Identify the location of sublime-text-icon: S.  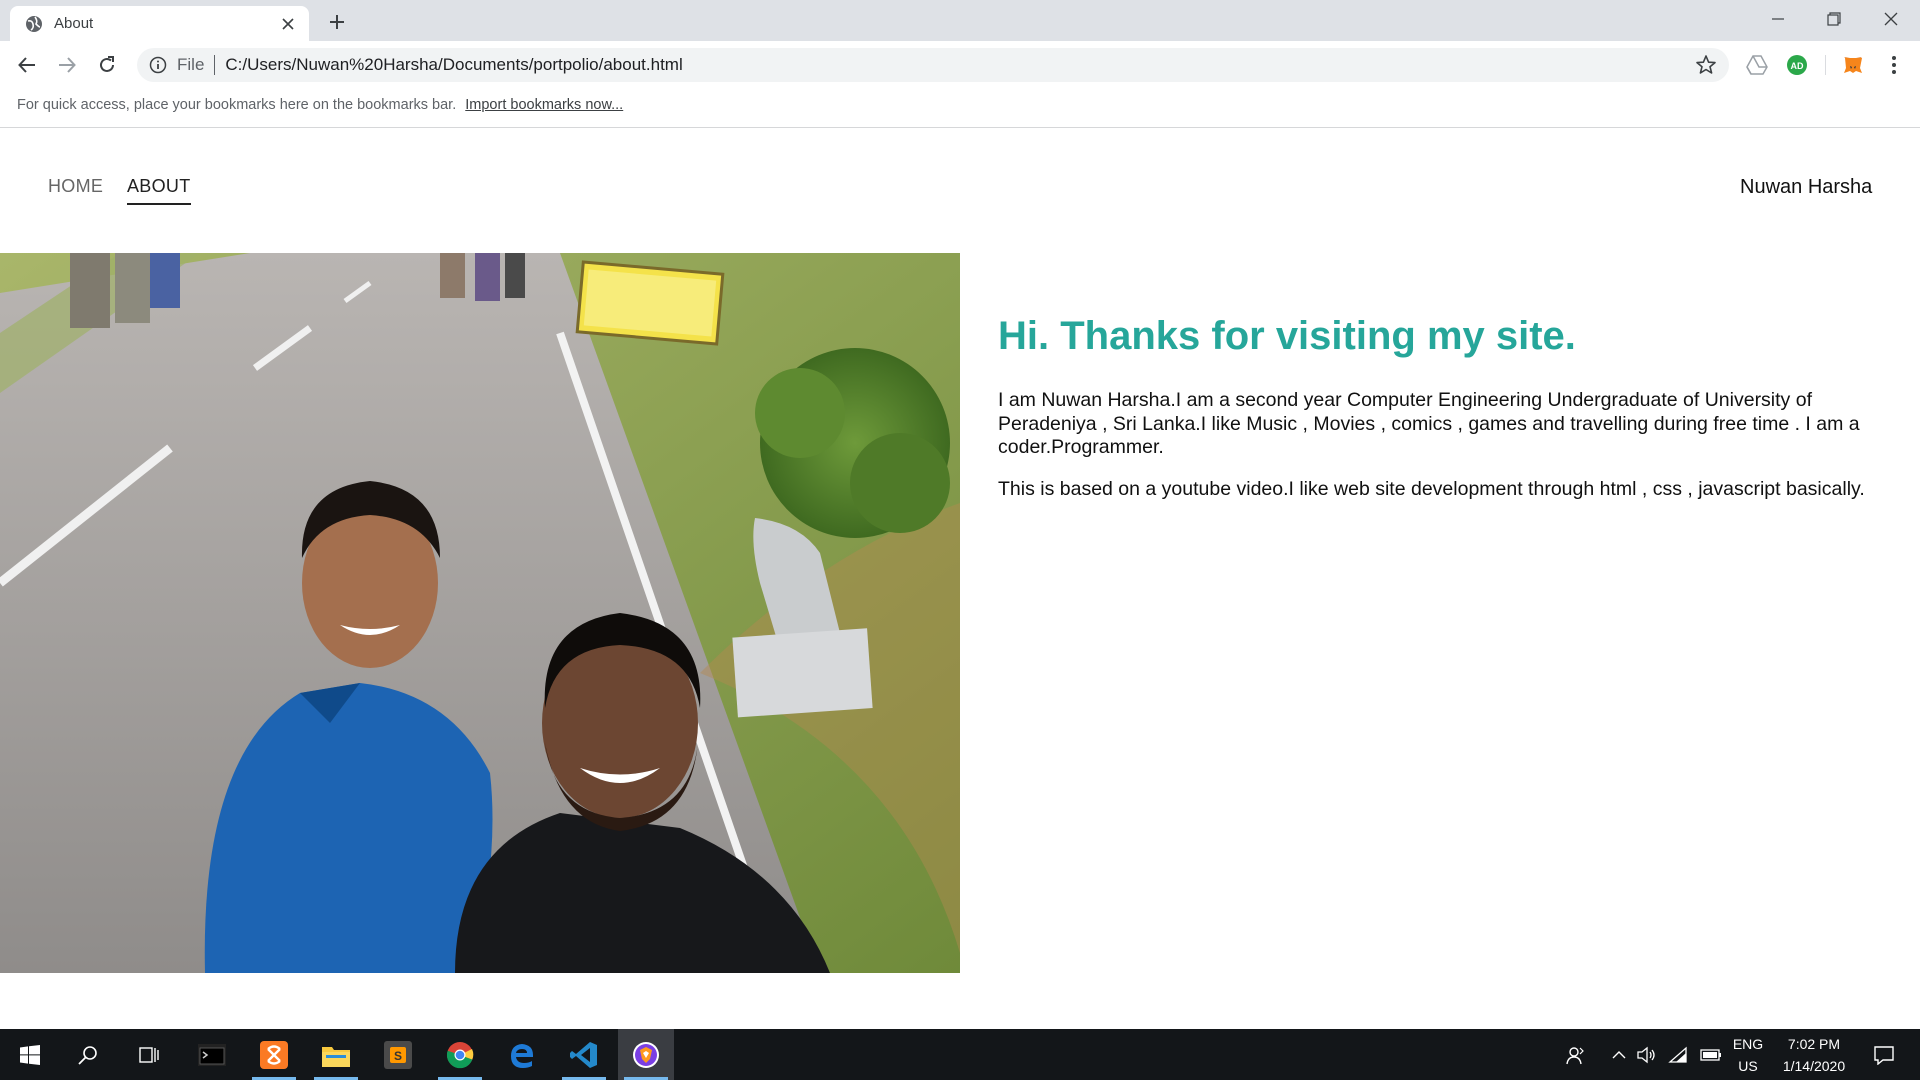
(398, 1054).